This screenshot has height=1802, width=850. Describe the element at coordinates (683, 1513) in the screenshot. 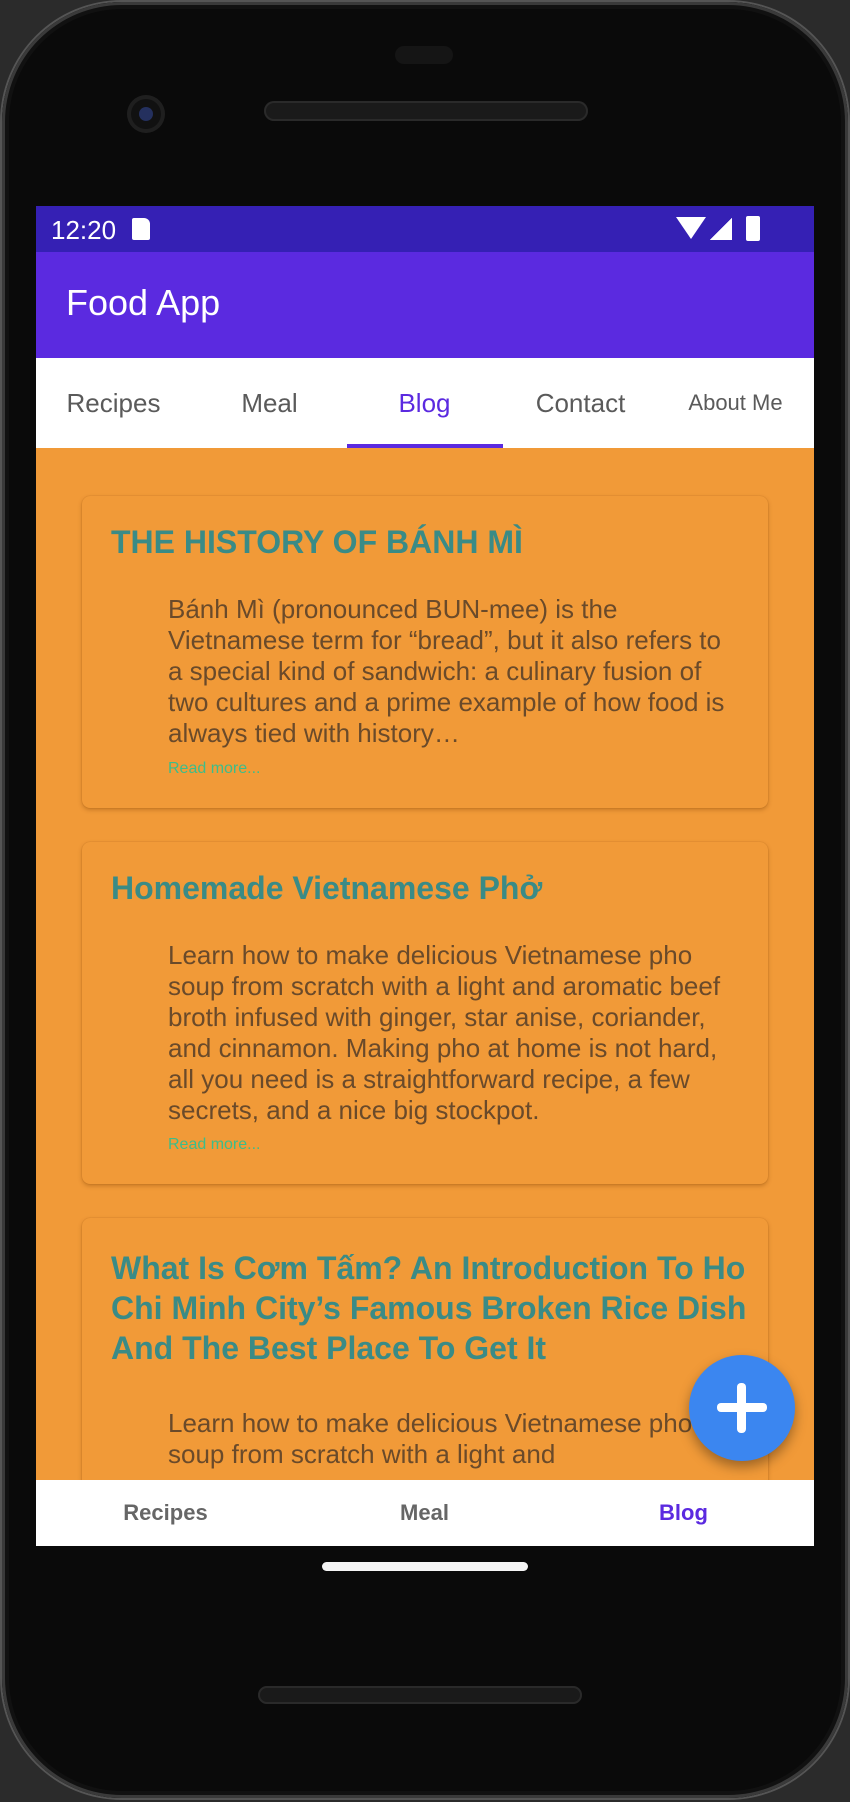

I see `bottom-nav-blog: Blog` at that location.